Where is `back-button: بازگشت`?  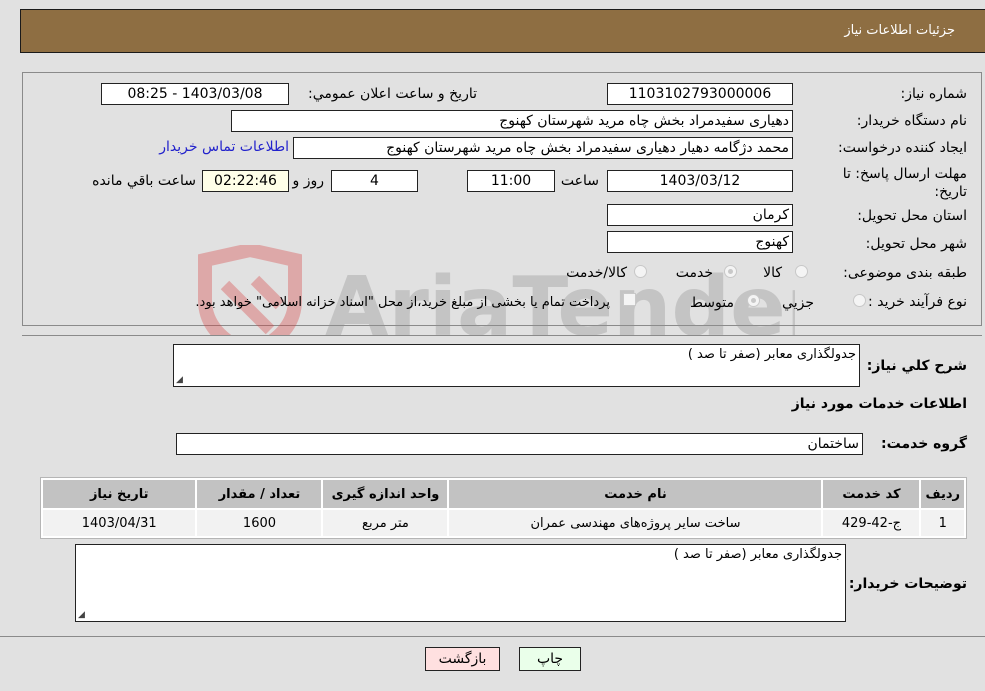
back-button: بازگشت is located at coordinates (462, 659).